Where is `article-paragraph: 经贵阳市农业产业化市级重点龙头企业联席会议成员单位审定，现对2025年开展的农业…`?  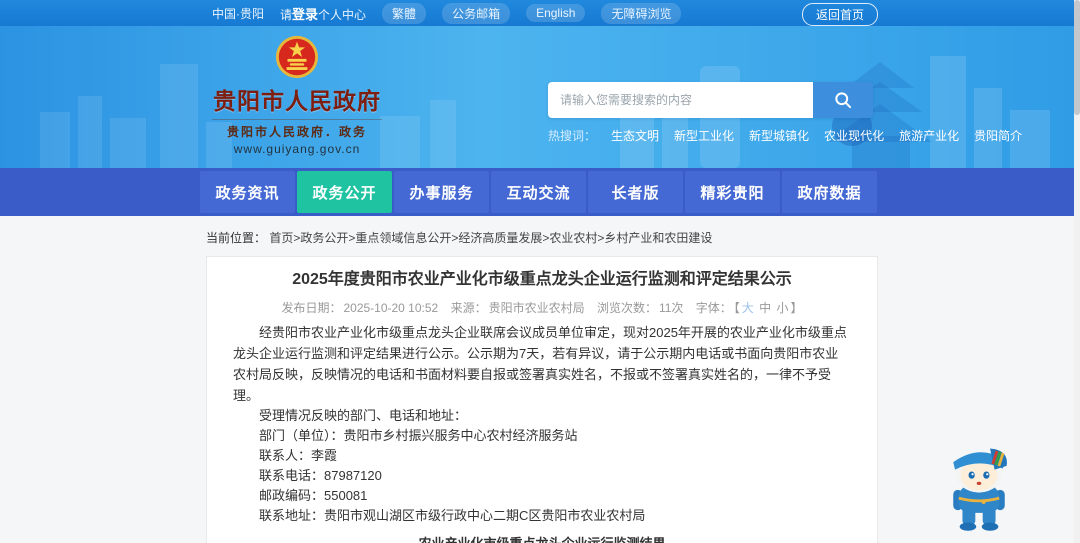 article-paragraph: 经贵阳市农业产业化市级重点龙头企业联席会议成员单位审定，现对2025年开展的农业… is located at coordinates (540, 364).